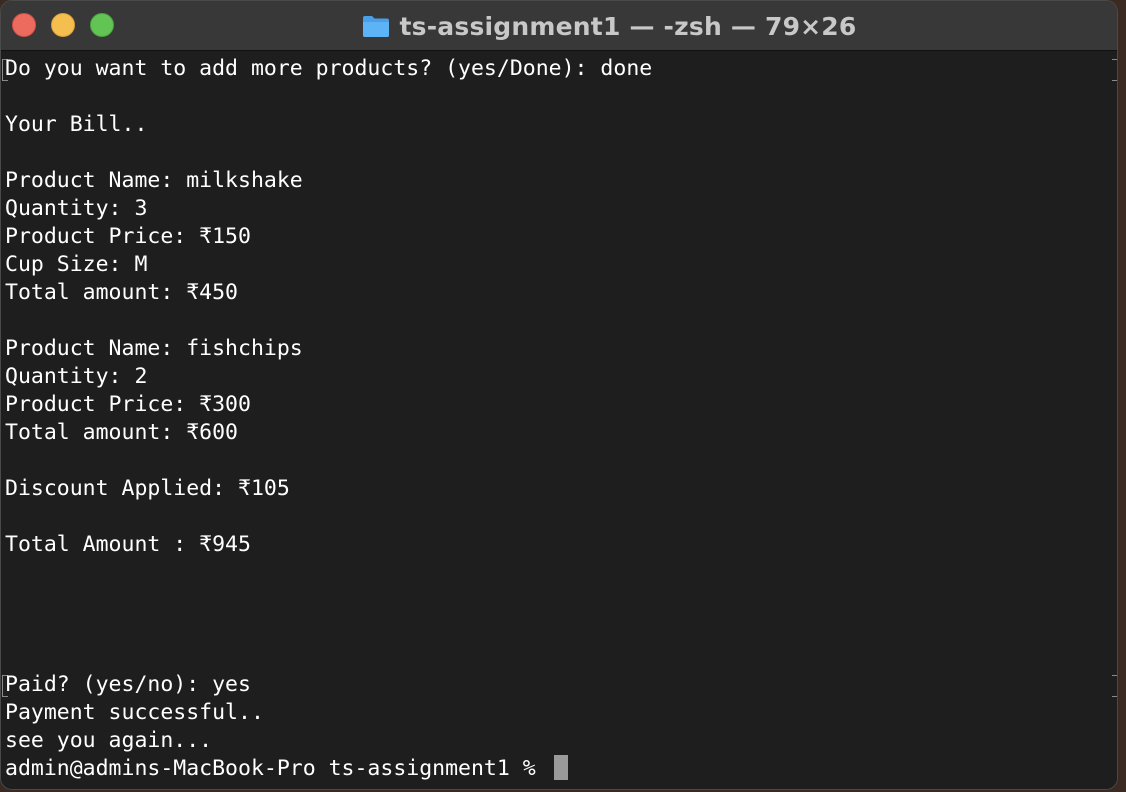 This screenshot has width=1126, height=792. What do you see at coordinates (76, 208) in the screenshot?
I see `terminal-line: Quantity: 3` at bounding box center [76, 208].